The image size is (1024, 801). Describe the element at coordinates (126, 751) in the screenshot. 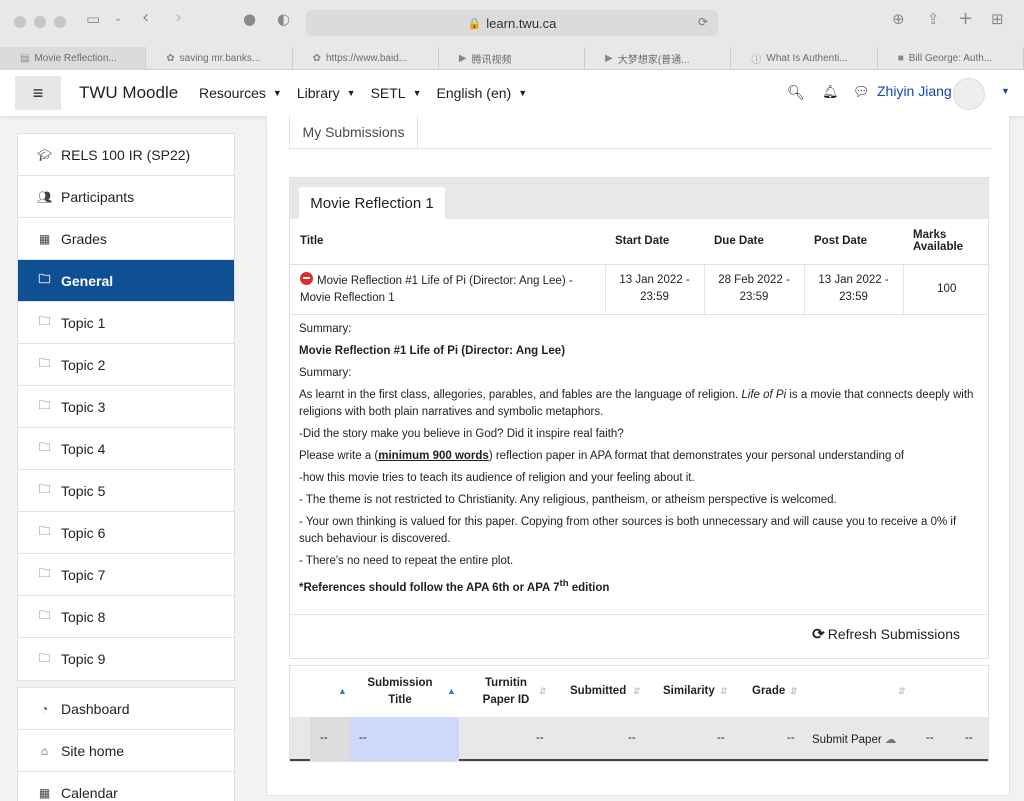

I see `sidebar-item-site-home: ⌂ Site home` at that location.